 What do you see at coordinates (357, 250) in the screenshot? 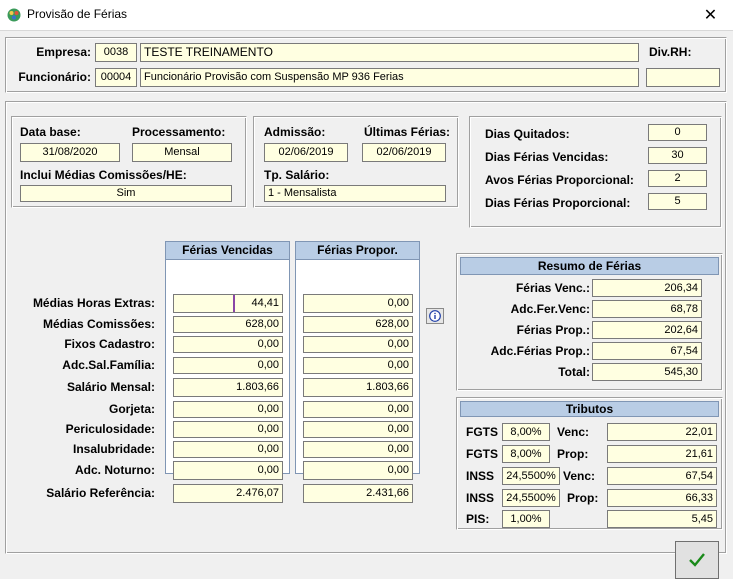
I see `ferias-propor-header: Férias Propor.` at bounding box center [357, 250].